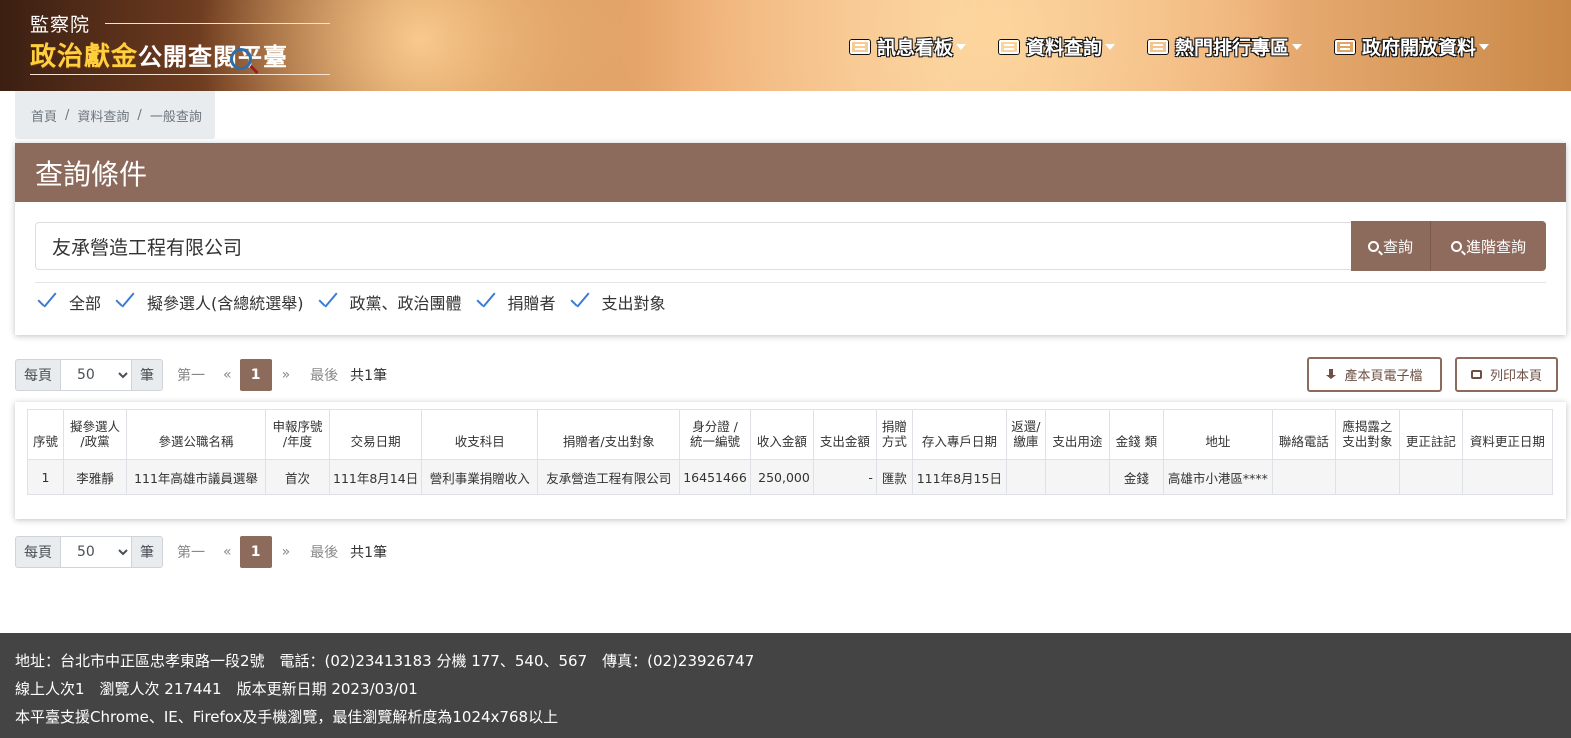 The height and width of the screenshot is (738, 1571). I want to click on export-label: 產本頁電子檔, so click(1383, 376).